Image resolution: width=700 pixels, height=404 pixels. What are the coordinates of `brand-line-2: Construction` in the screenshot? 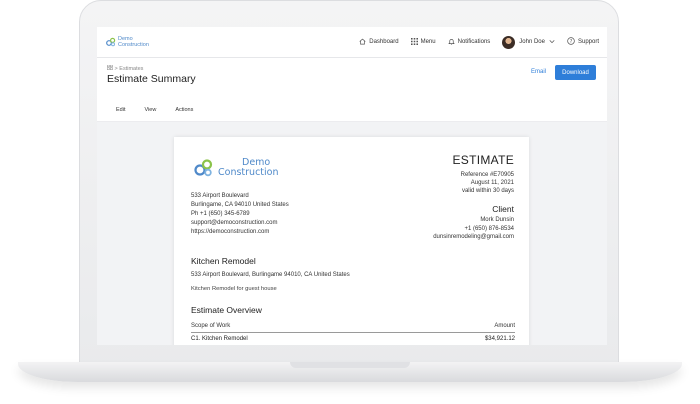 It's located at (133, 45).